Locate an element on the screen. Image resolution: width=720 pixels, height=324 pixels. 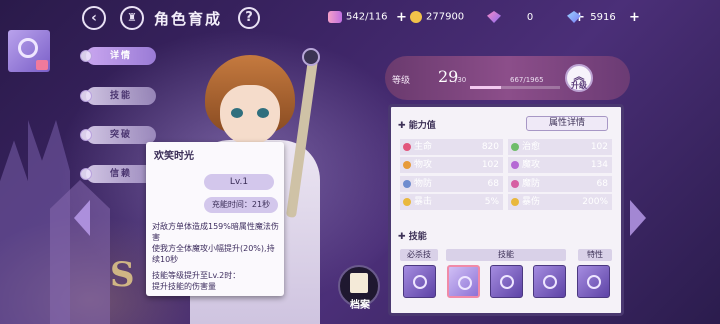
add-candy-button: + is located at coordinates (401, 17).